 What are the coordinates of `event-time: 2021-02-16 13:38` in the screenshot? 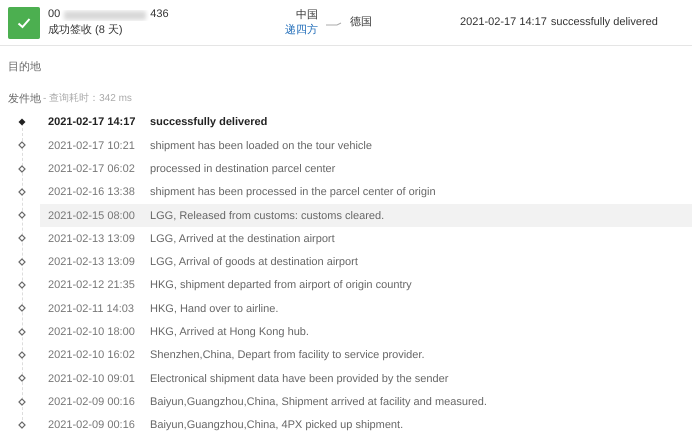 It's located at (92, 192).